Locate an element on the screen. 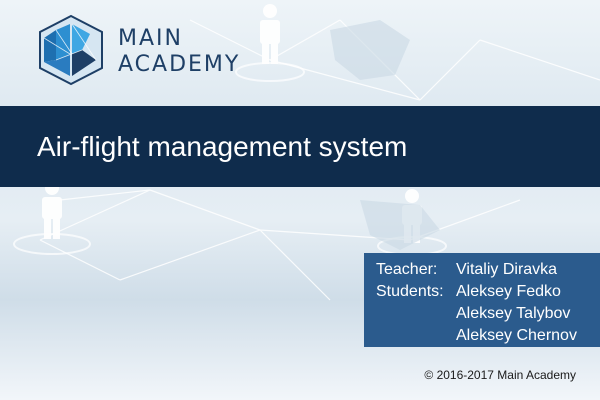 The height and width of the screenshot is (400, 600). brand-line-main: MAIN is located at coordinates (150, 38).